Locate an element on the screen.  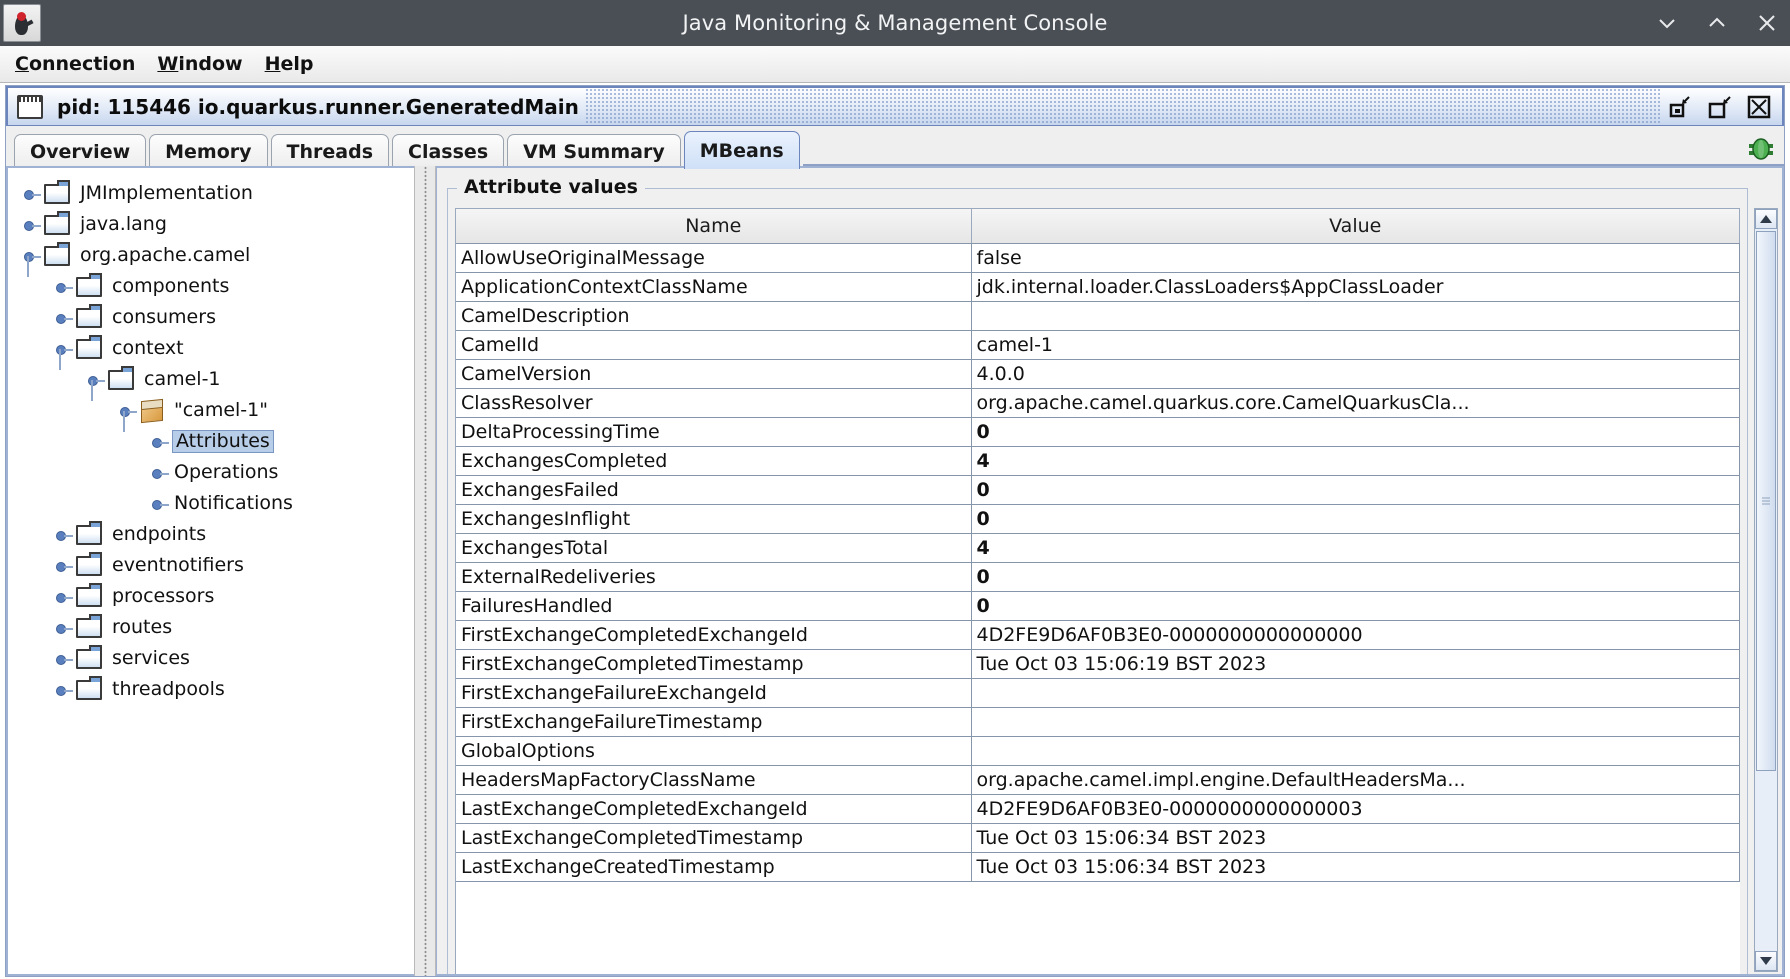
attribute-name-cell: FirstExchangeCompletedTimestamp is located at coordinates (714, 664).